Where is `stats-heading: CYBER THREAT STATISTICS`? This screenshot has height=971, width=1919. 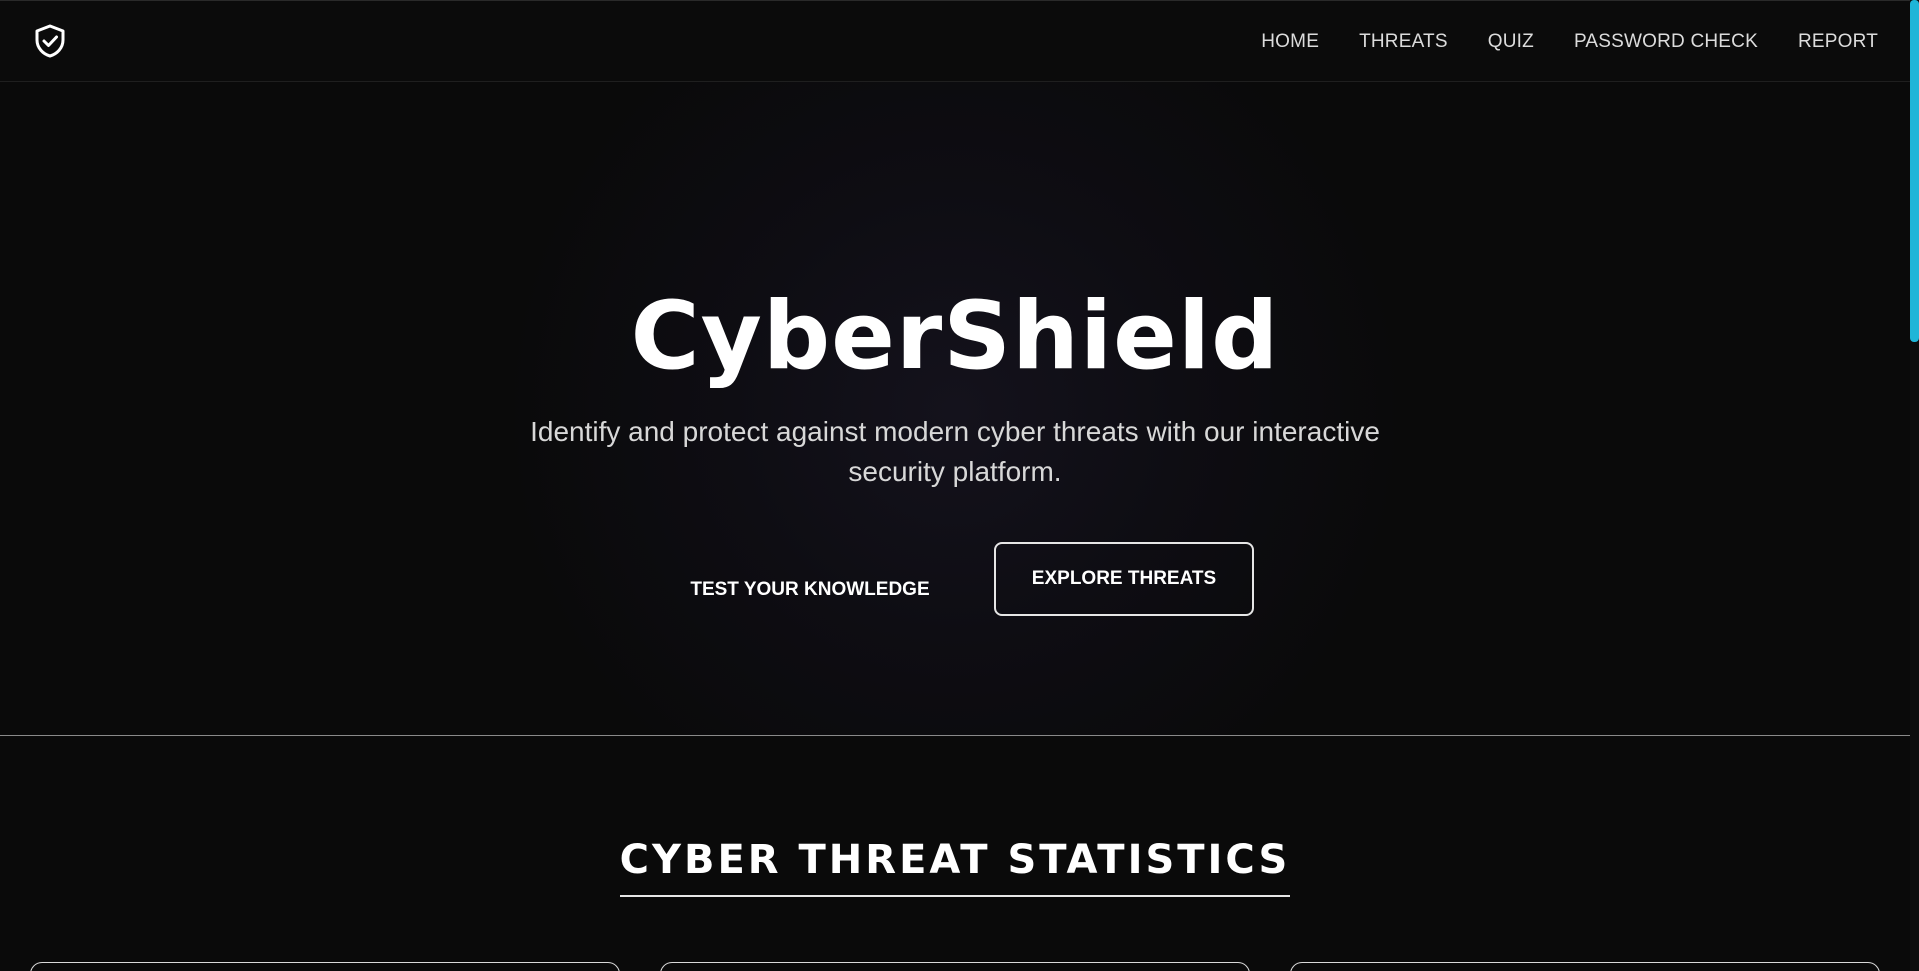
stats-heading: CYBER THREAT STATISTICS is located at coordinates (955, 867).